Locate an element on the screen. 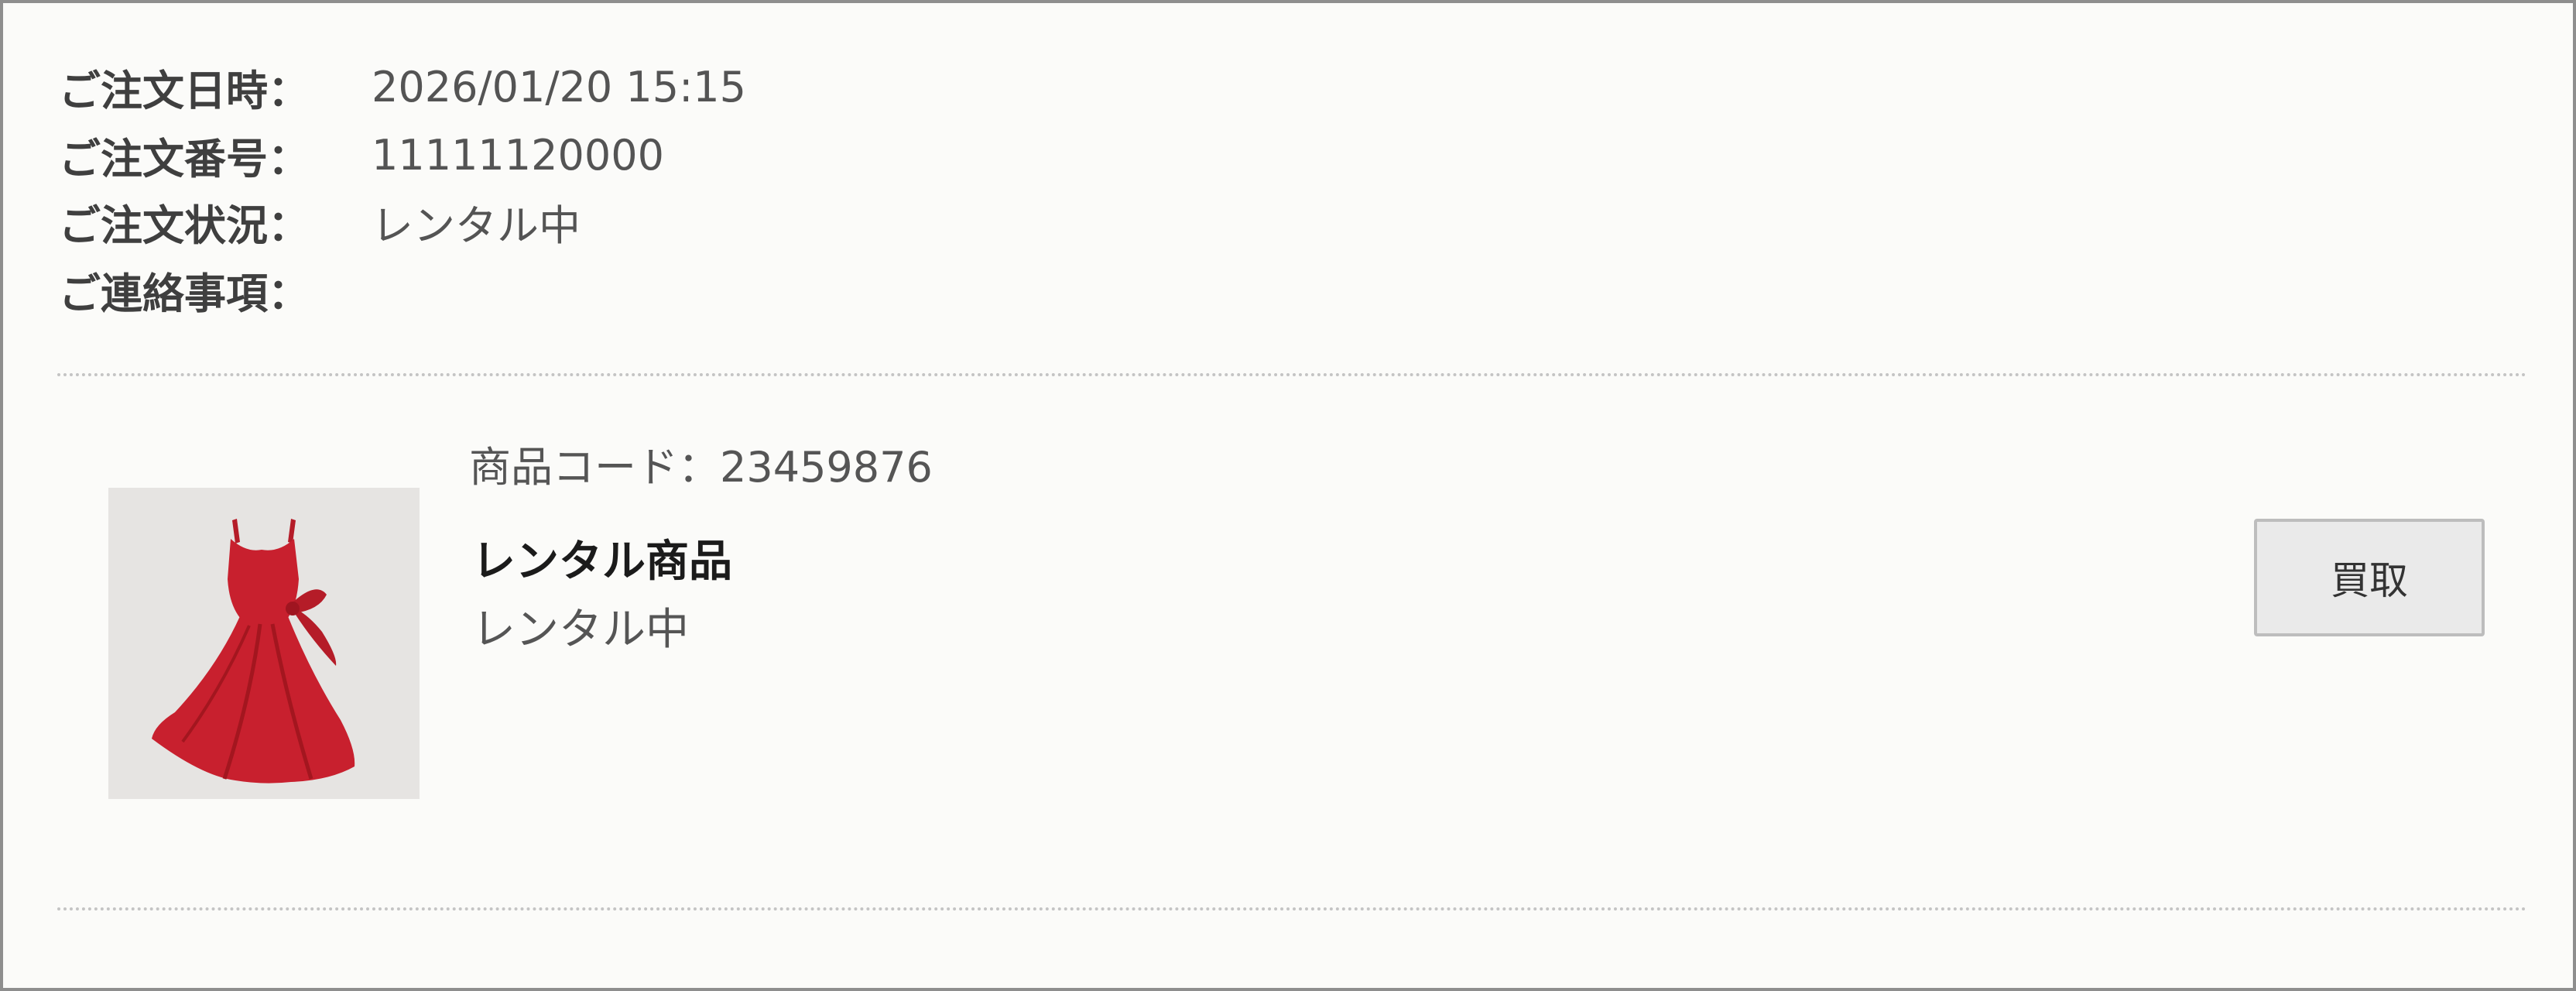 The height and width of the screenshot is (991, 2576). order-date-row: ご注文日時： 2026/01/20 15:15 is located at coordinates (402, 87).